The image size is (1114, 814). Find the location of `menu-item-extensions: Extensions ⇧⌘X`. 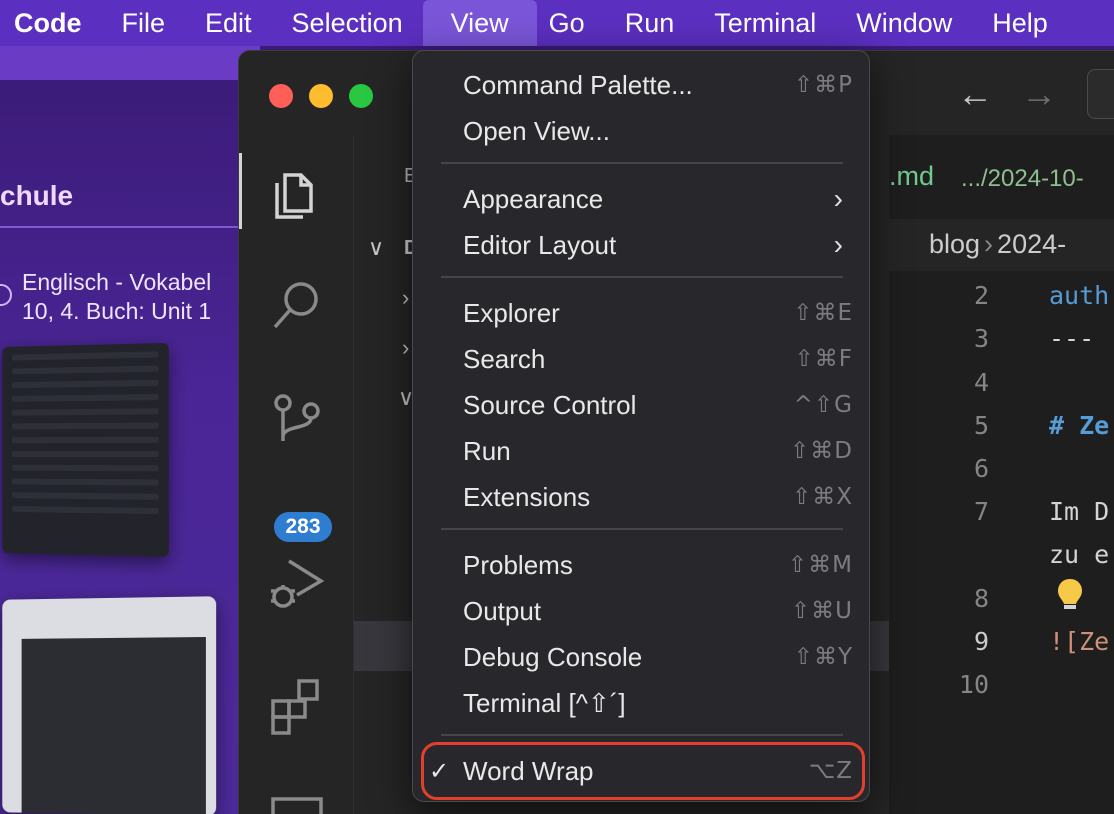

menu-item-extensions: Extensions ⇧⌘X is located at coordinates (662, 497).